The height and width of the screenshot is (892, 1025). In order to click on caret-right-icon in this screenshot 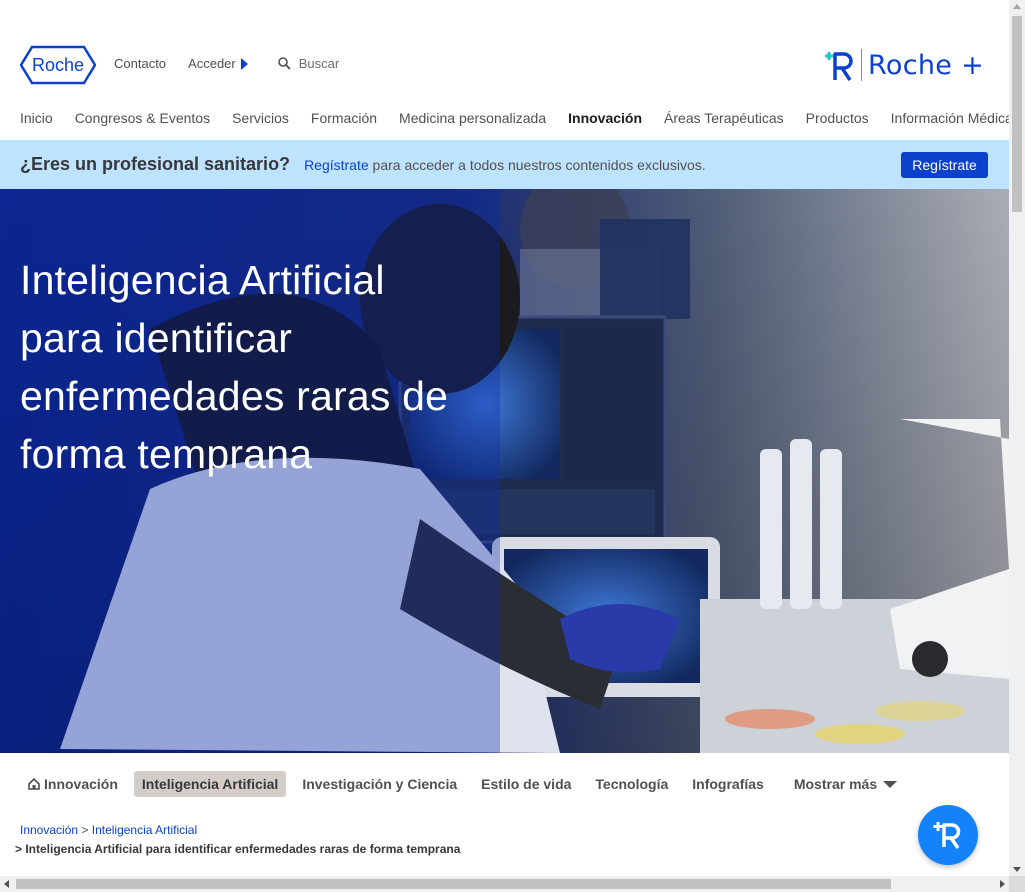, I will do `click(244, 63)`.